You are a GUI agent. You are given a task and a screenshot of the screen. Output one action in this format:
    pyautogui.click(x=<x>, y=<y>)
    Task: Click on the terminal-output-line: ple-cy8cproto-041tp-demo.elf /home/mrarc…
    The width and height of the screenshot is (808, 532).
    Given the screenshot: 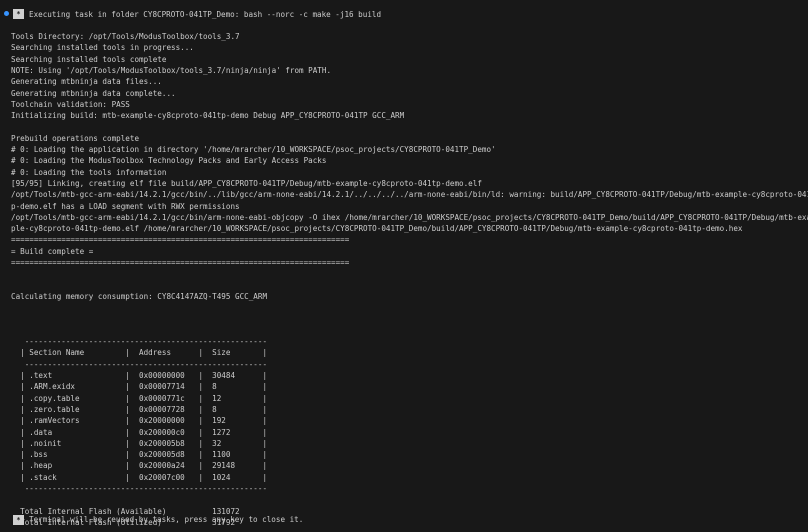 What is the action you would take?
    pyautogui.click(x=377, y=229)
    